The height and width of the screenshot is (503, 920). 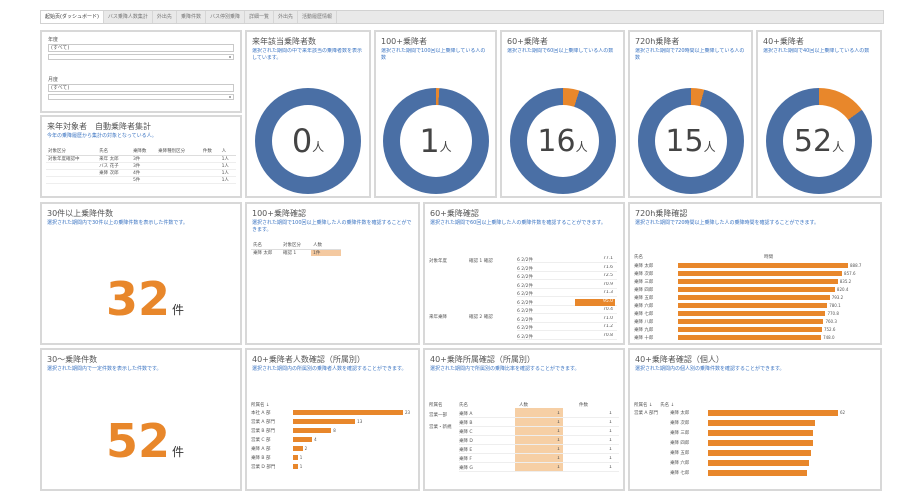 I want to click on panel-40-ratio-title: 40+乗降所属確認（所属別）, so click(x=482, y=359).